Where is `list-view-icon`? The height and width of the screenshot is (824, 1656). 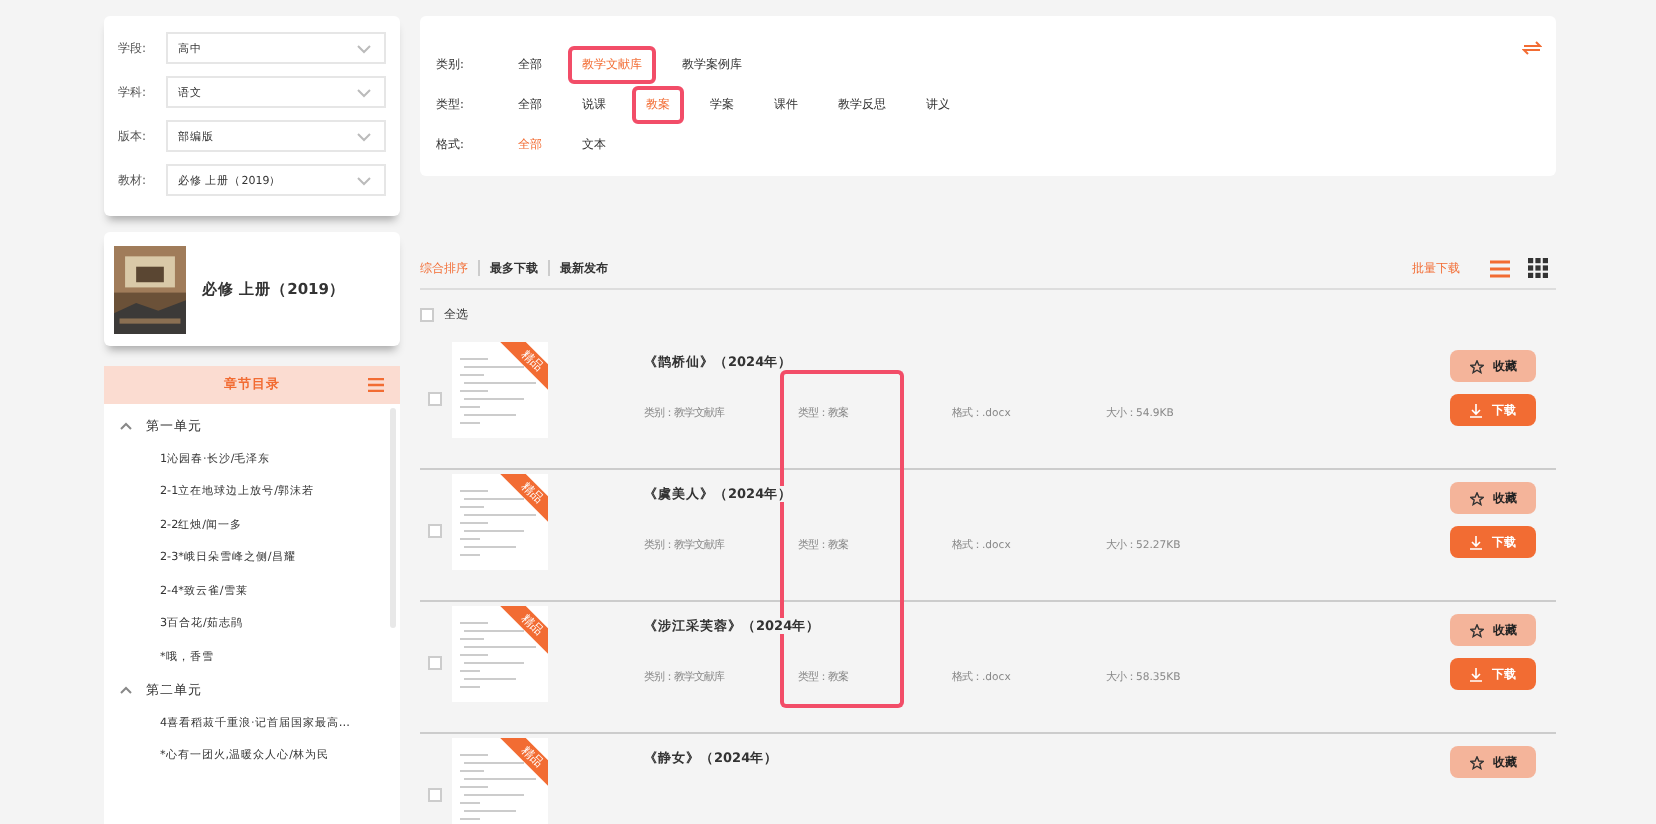 list-view-icon is located at coordinates (1500, 268).